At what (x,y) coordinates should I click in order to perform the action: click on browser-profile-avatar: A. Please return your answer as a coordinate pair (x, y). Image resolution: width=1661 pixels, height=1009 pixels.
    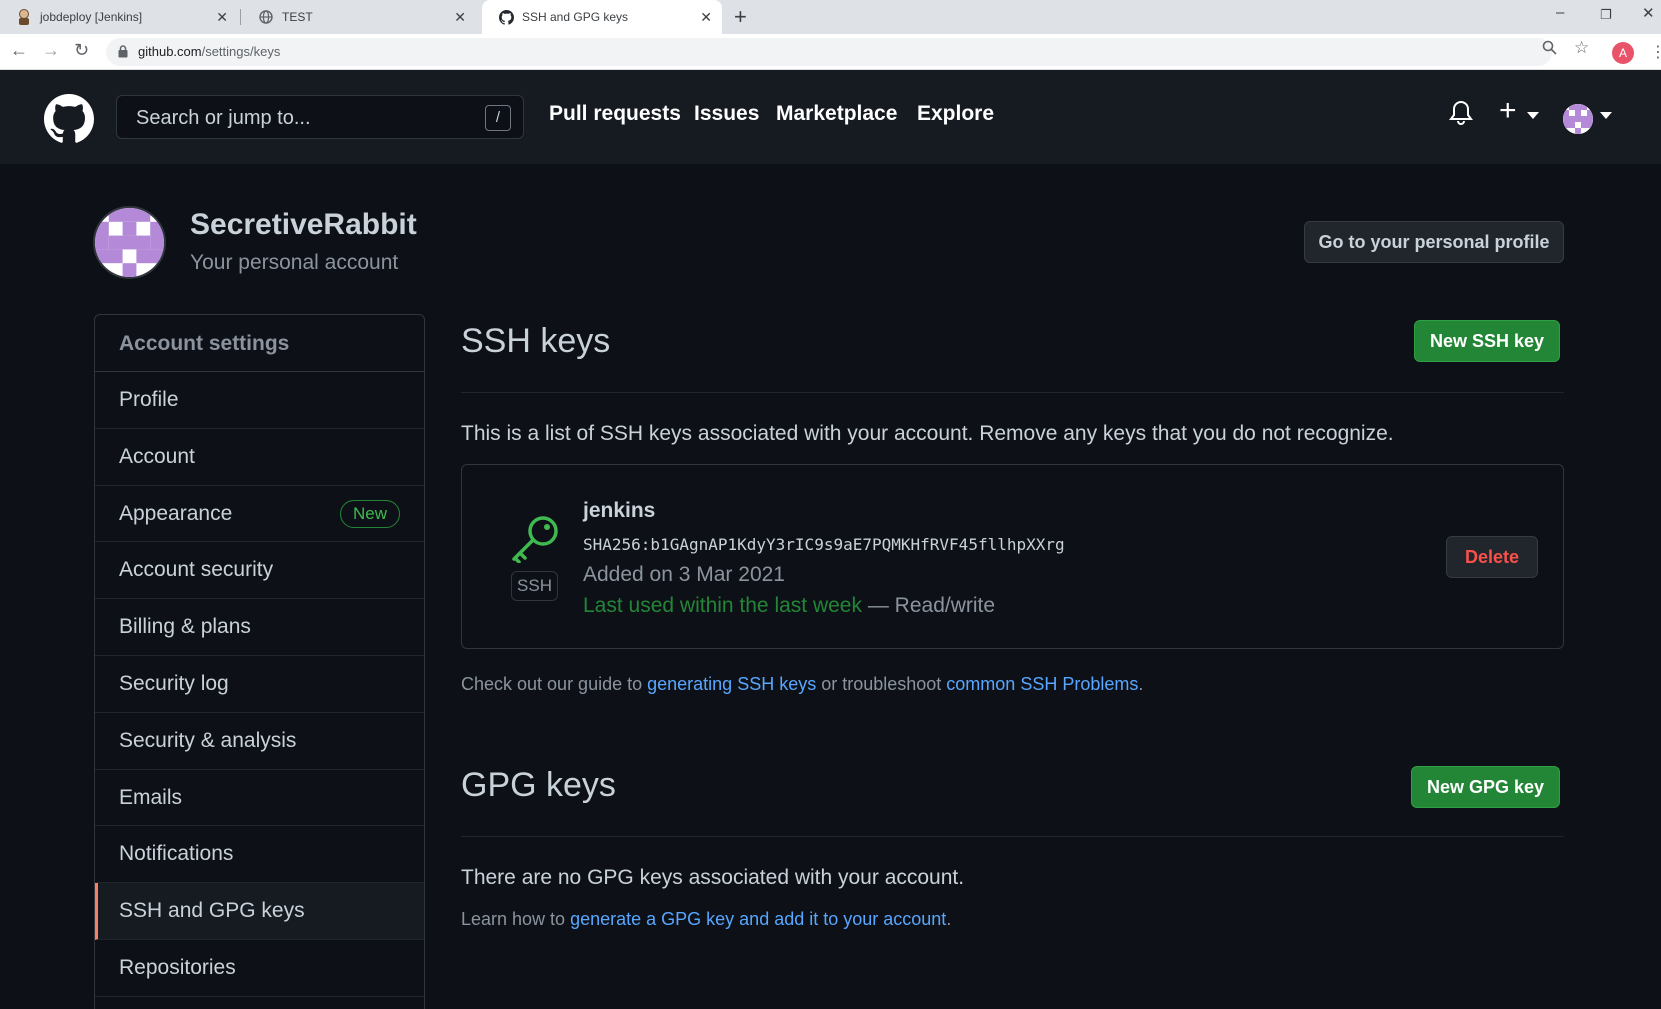
    Looking at the image, I should click on (1623, 53).